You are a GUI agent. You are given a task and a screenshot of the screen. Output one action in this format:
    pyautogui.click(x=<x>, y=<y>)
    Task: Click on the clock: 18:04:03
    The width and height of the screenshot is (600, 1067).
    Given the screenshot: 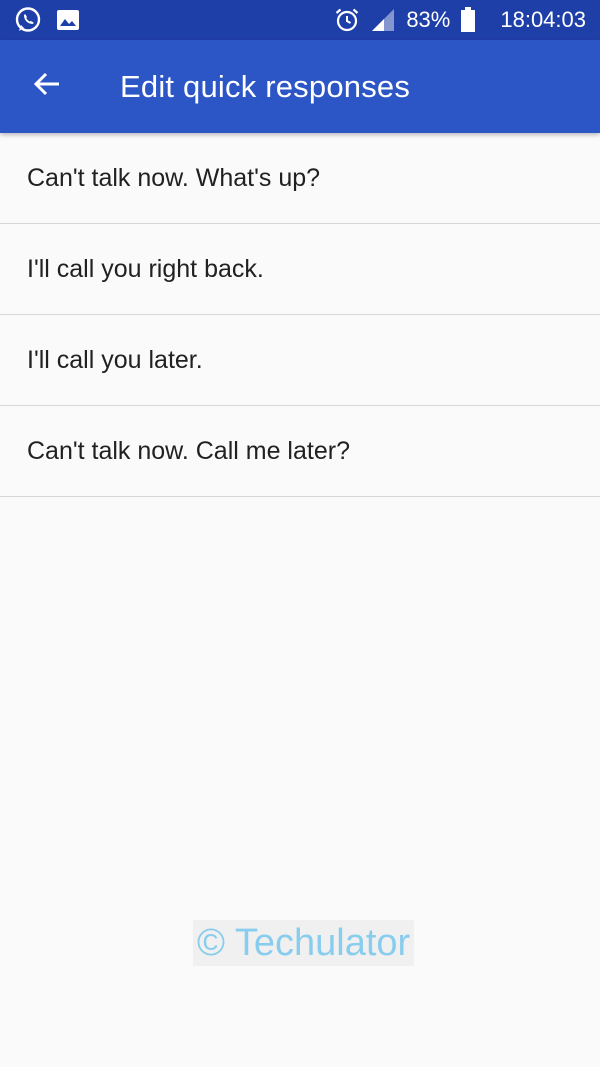 What is the action you would take?
    pyautogui.click(x=543, y=19)
    